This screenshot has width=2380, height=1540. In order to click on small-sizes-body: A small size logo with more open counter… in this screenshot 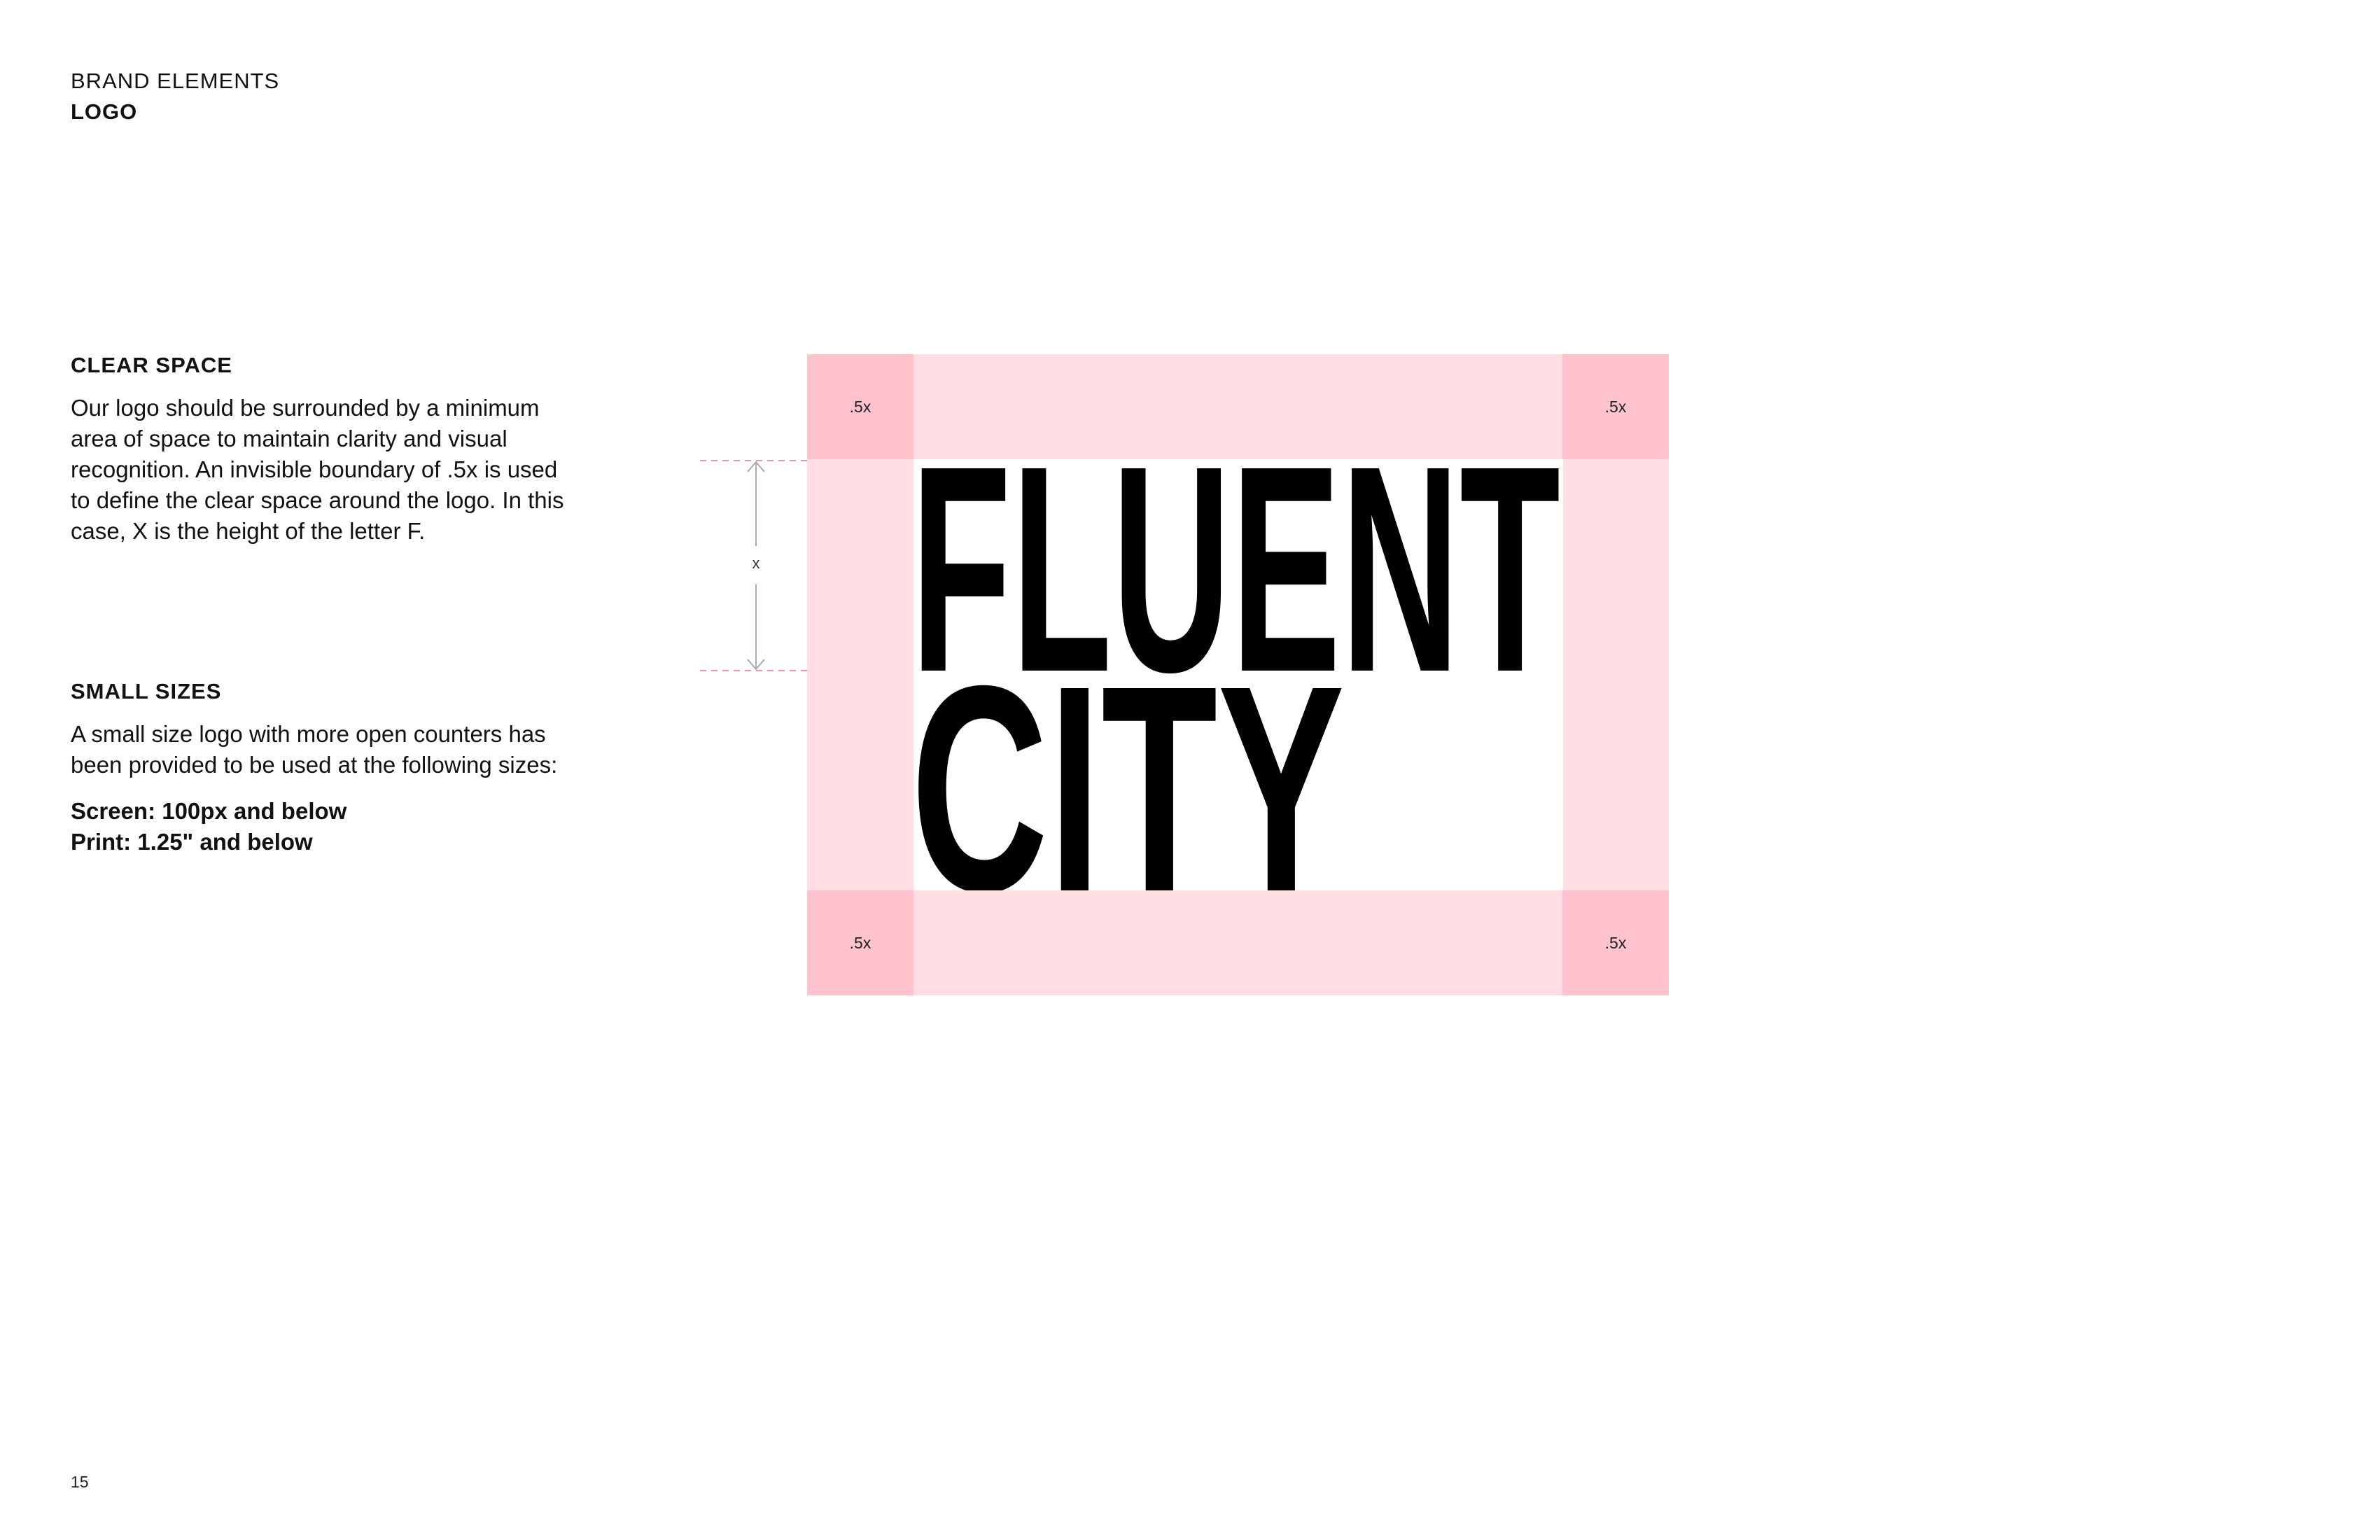, I will do `click(314, 749)`.